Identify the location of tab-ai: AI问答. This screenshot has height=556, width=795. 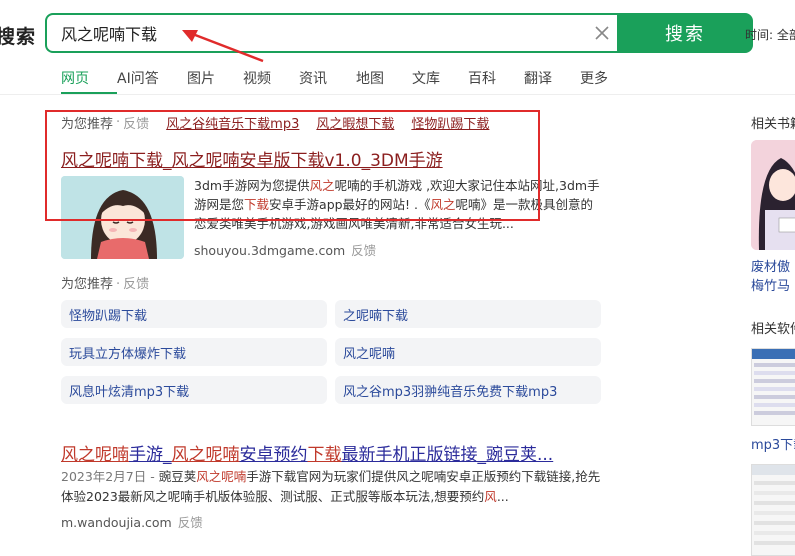
(152, 78).